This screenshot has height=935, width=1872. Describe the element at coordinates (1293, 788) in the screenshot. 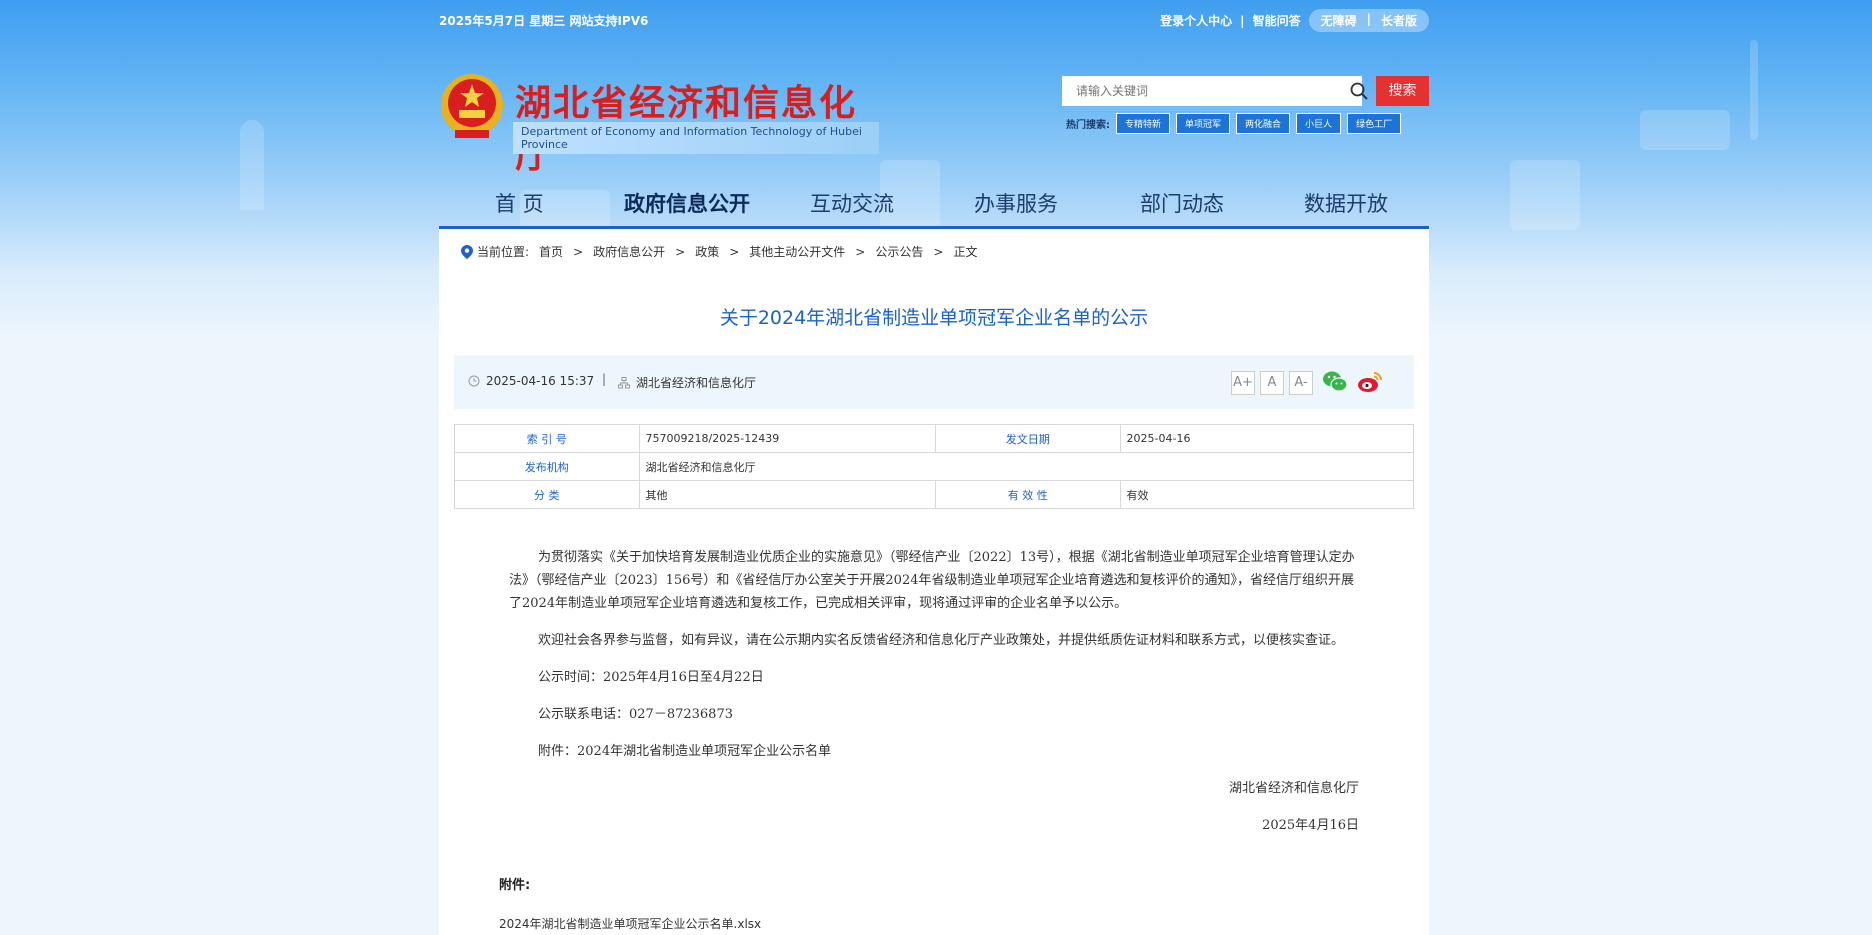

I see `signature: 湖北省经济和信息化厅` at that location.